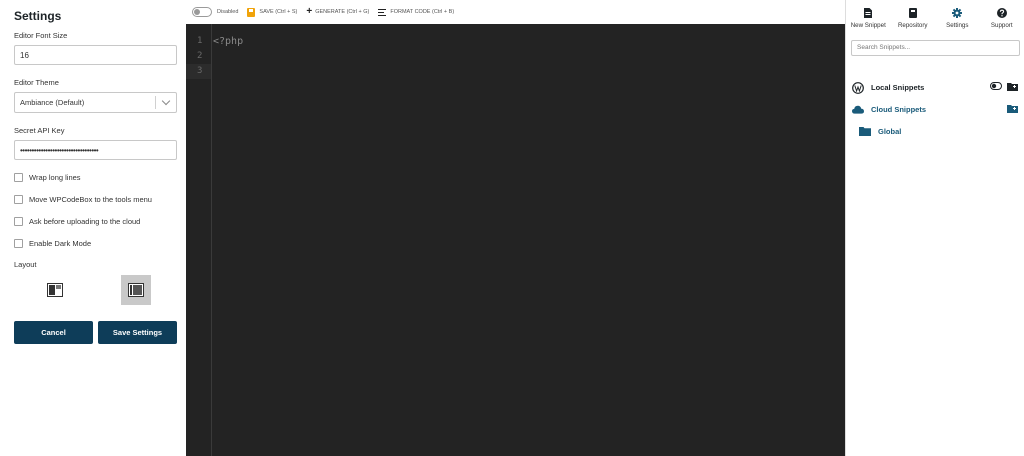 The width and height of the screenshot is (1024, 456). Describe the element at coordinates (18, 221) in the screenshot. I see `ask-upload-checkbox` at that location.